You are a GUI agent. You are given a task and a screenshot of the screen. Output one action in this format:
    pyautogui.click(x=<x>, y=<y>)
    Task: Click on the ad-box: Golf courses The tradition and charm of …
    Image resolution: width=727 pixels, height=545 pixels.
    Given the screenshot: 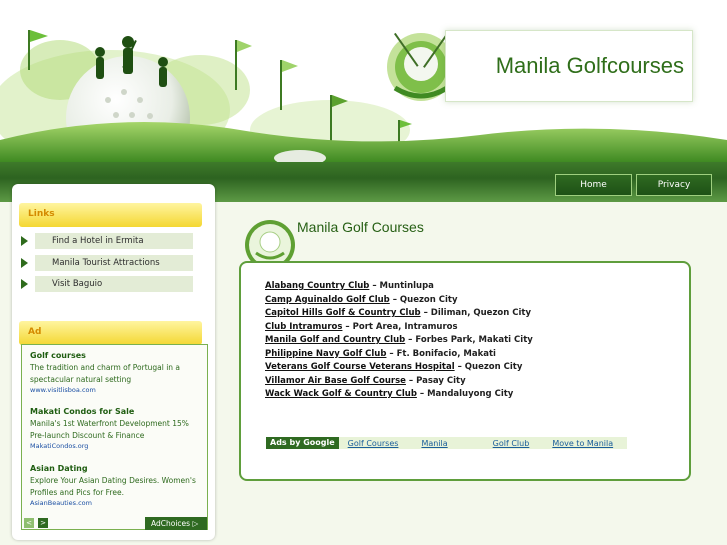 What is the action you would take?
    pyautogui.click(x=114, y=437)
    